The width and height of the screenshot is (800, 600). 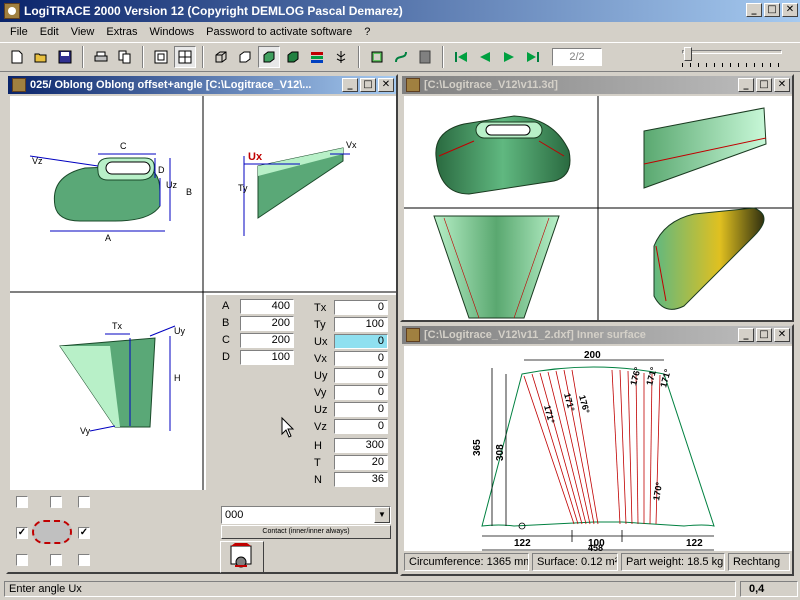 What do you see at coordinates (84, 533) in the screenshot?
I see `checkbox-mid-right: ✓` at bounding box center [84, 533].